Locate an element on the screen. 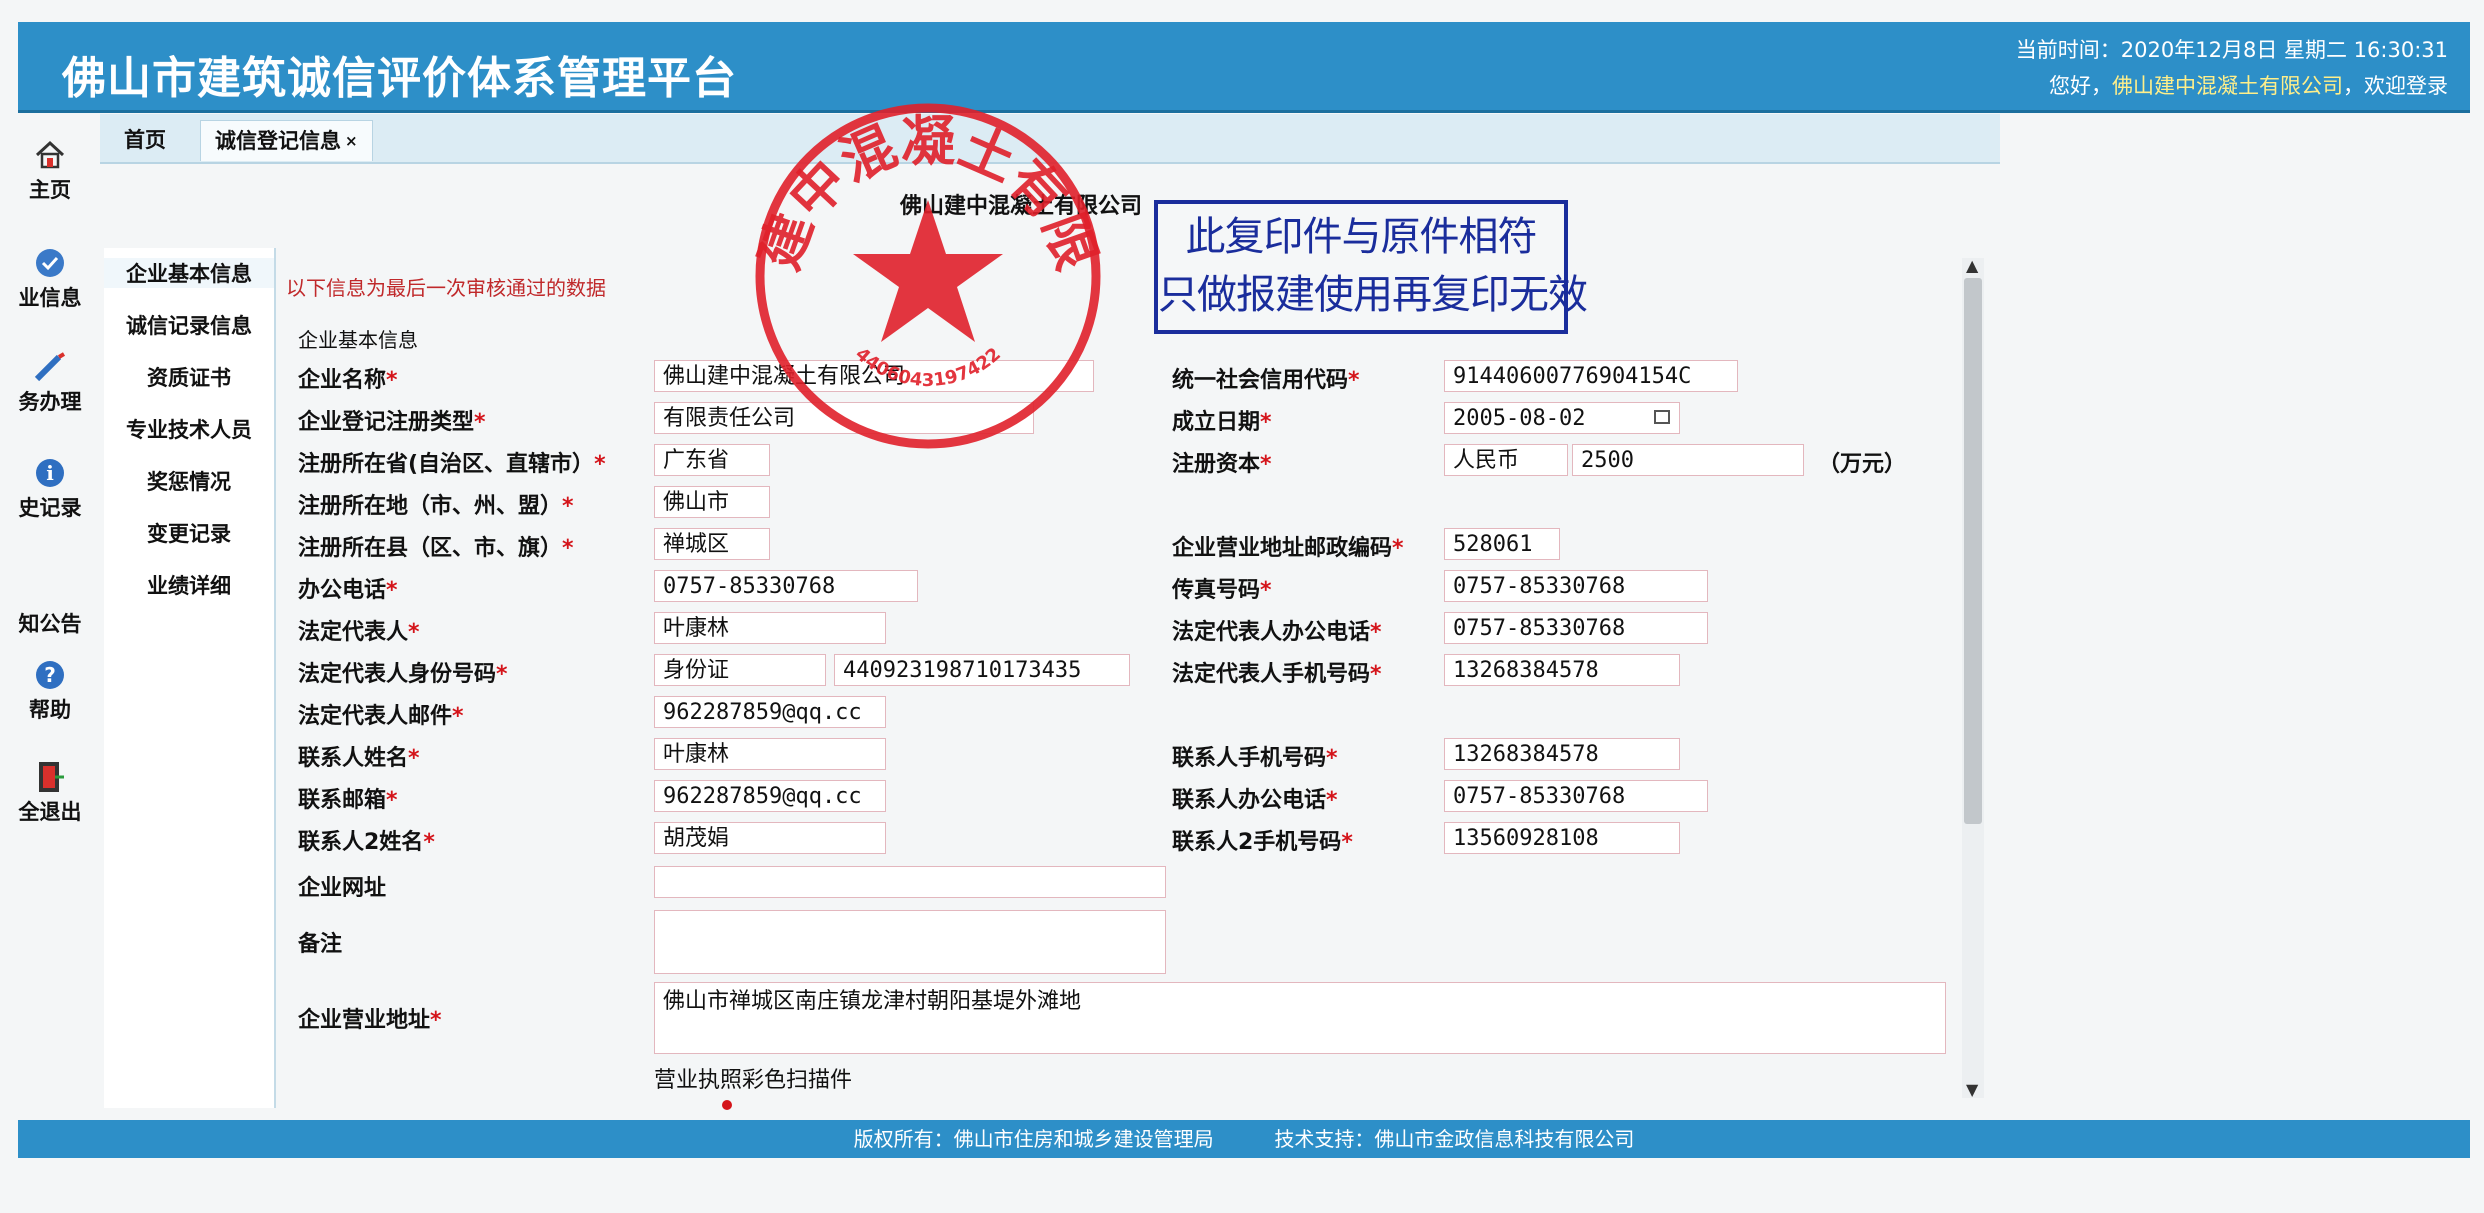 This screenshot has height=1213, width=2484. welcome-message: 您好，佛山建中混凝土有限公司，欢迎登录 is located at coordinates (2248, 86).